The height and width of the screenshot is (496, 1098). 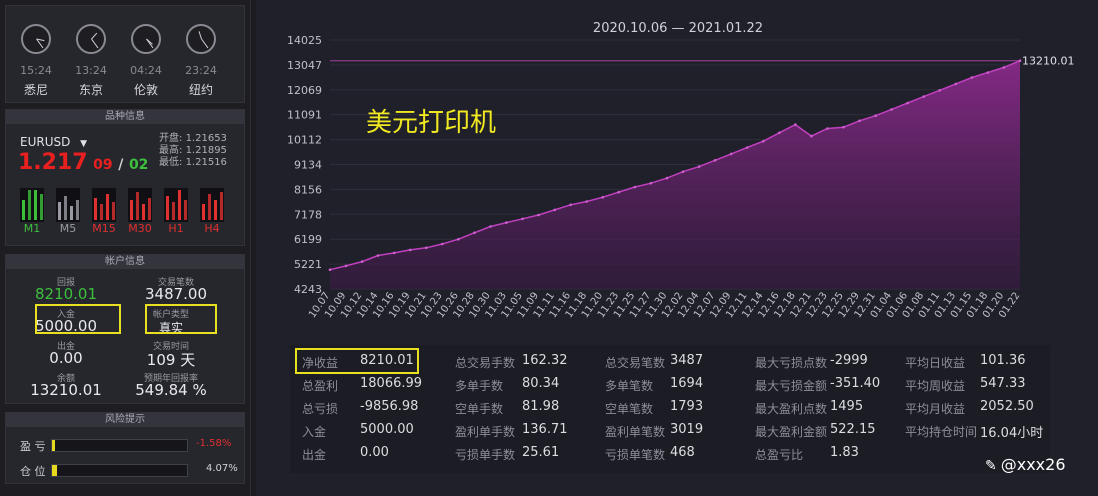 I want to click on stat-label: 最大盈利点数, so click(x=791, y=409).